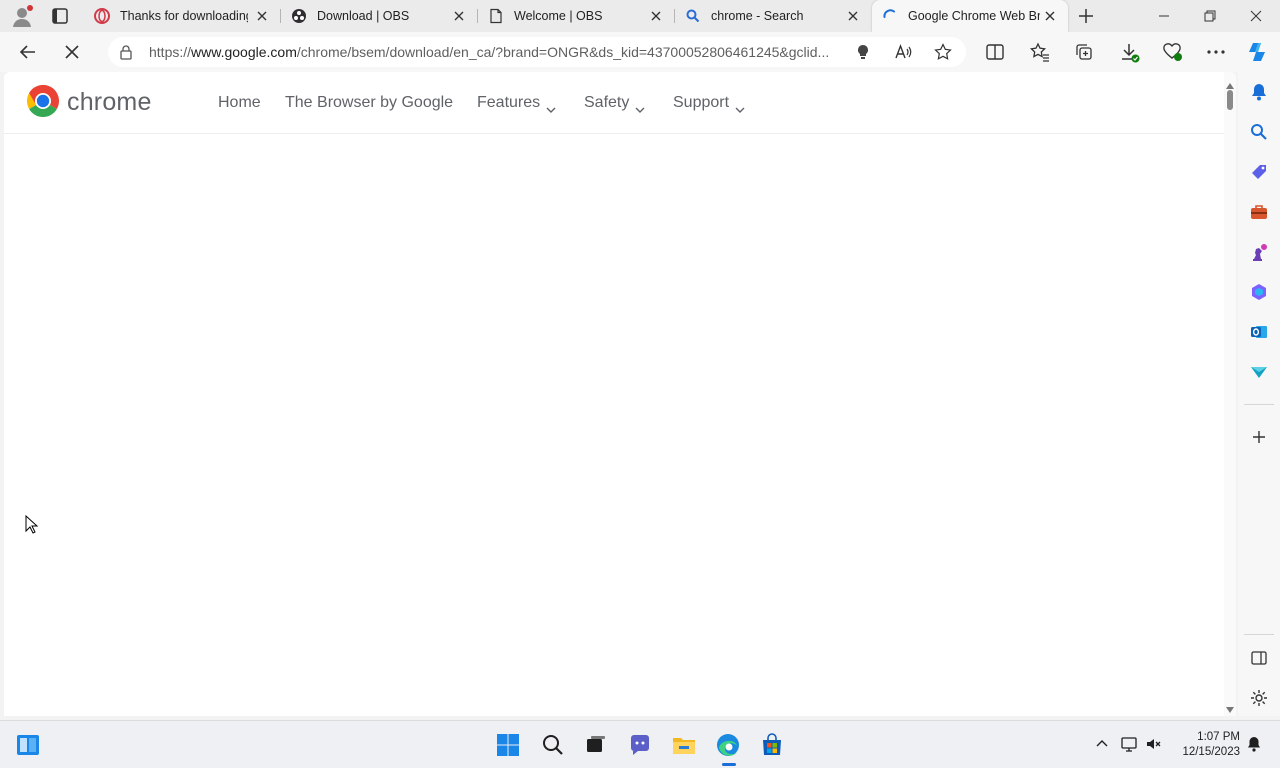 Image resolution: width=1280 pixels, height=768 pixels. Describe the element at coordinates (1216, 52) in the screenshot. I see `settings-more-icon` at that location.